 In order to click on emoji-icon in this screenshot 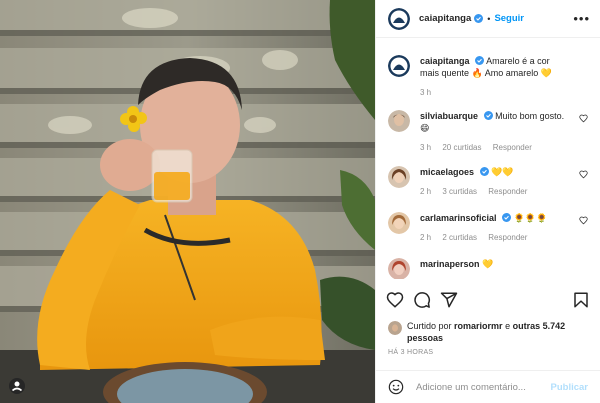, I will do `click(396, 387)`.